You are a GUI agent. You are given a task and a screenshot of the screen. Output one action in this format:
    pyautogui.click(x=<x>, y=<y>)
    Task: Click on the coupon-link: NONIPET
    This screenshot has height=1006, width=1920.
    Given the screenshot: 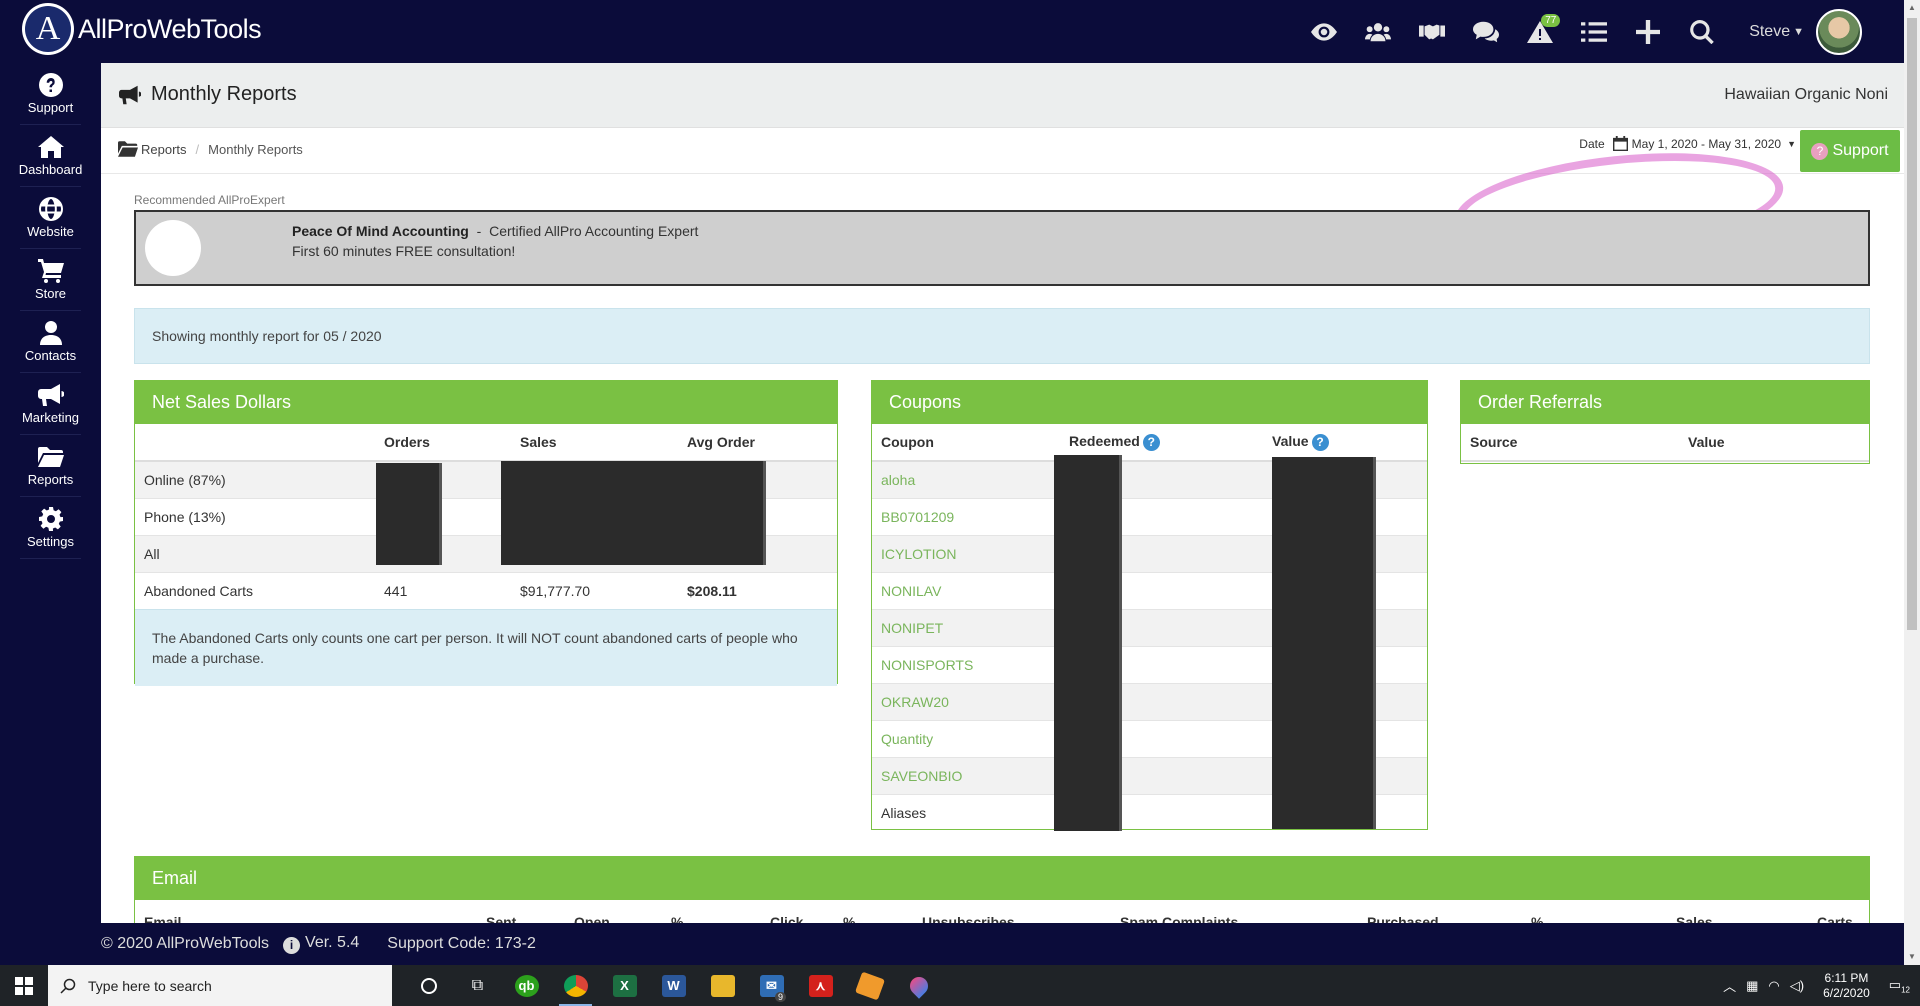 What is the action you would take?
    pyautogui.click(x=966, y=627)
    